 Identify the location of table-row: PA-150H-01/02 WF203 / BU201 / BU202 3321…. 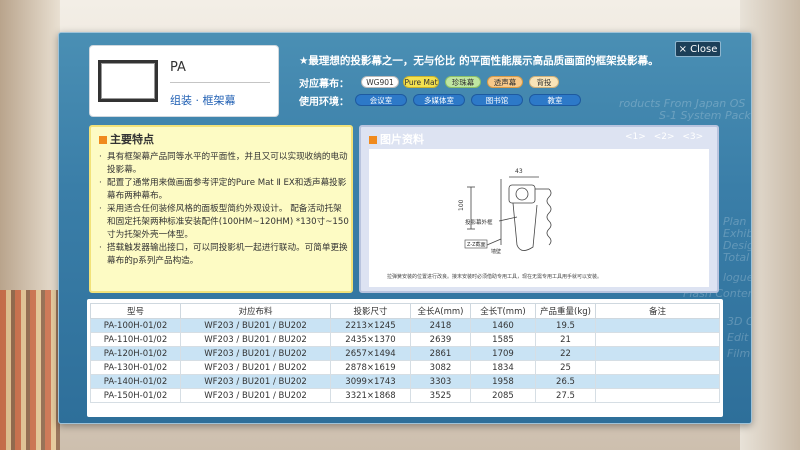
(405, 395).